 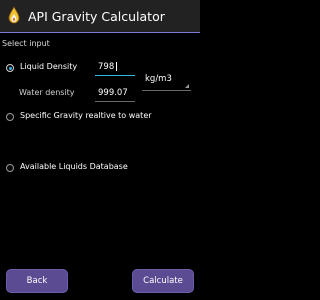 I want to click on radio-liquid-density, so click(x=10, y=68).